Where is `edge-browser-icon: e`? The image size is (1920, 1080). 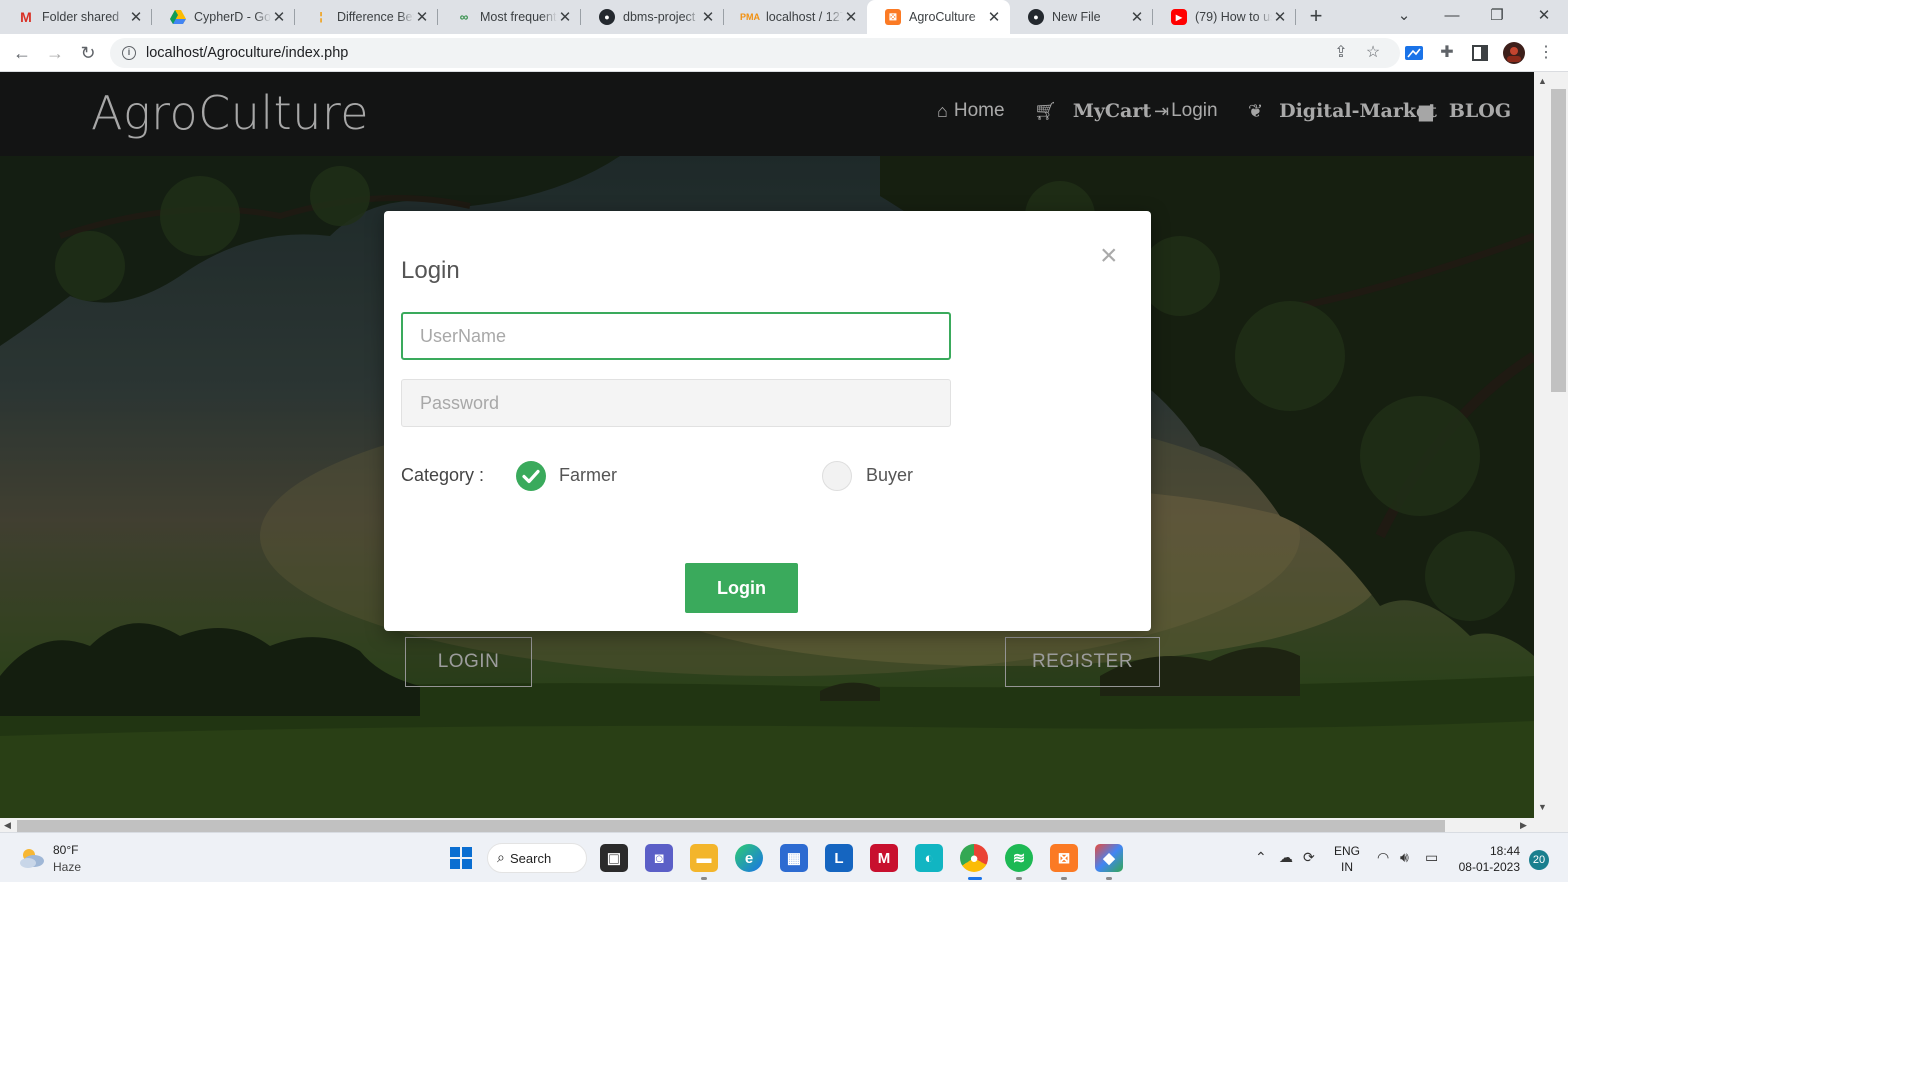
edge-browser-icon: e is located at coordinates (749, 858).